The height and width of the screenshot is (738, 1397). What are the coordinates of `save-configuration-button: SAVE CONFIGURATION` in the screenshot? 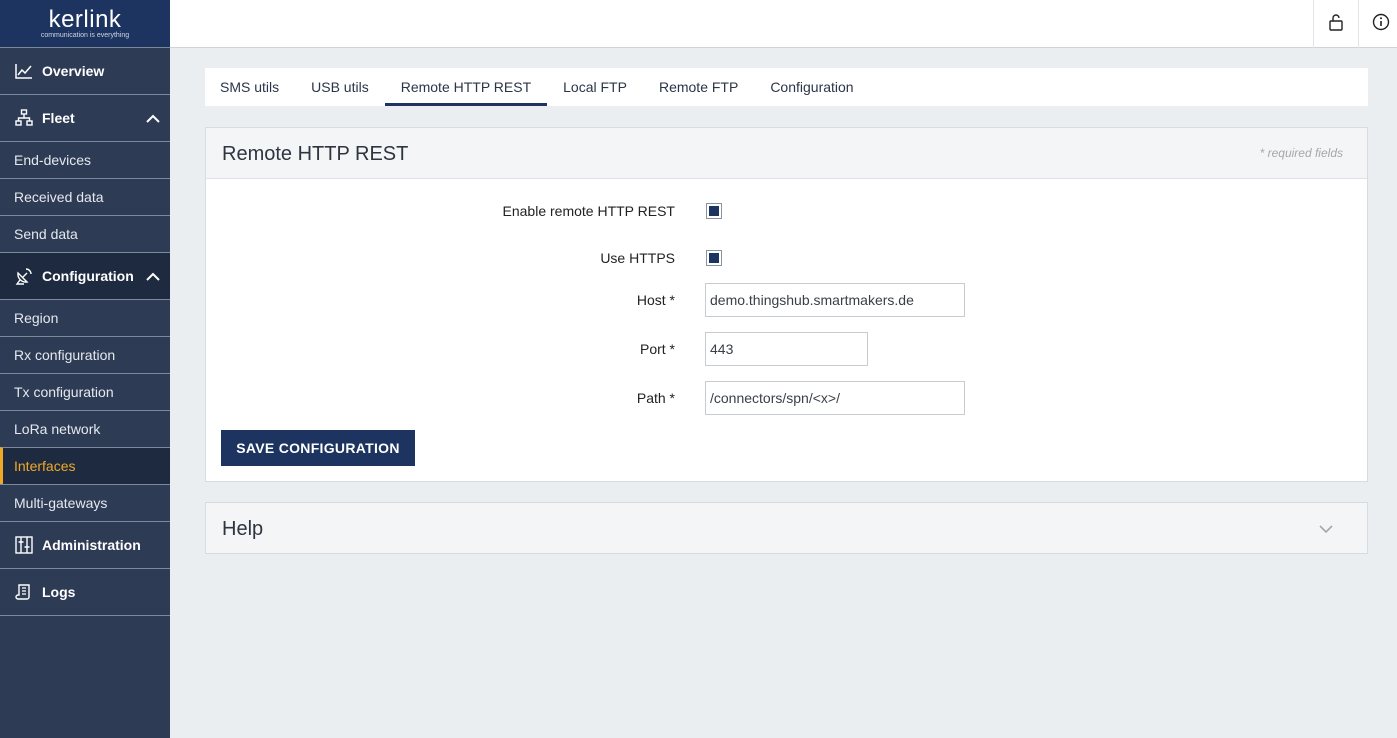 It's located at (318, 448).